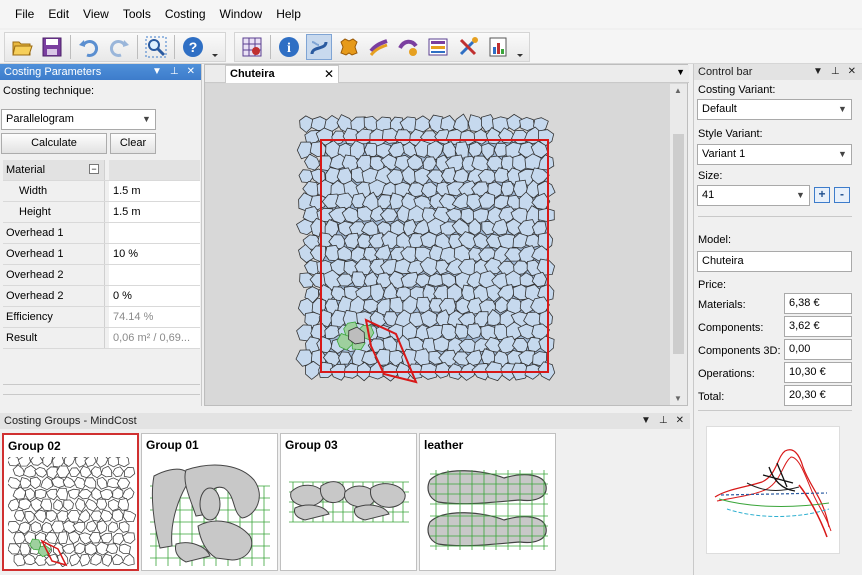 The image size is (862, 575). I want to click on price-label-components: Components:, so click(731, 328).